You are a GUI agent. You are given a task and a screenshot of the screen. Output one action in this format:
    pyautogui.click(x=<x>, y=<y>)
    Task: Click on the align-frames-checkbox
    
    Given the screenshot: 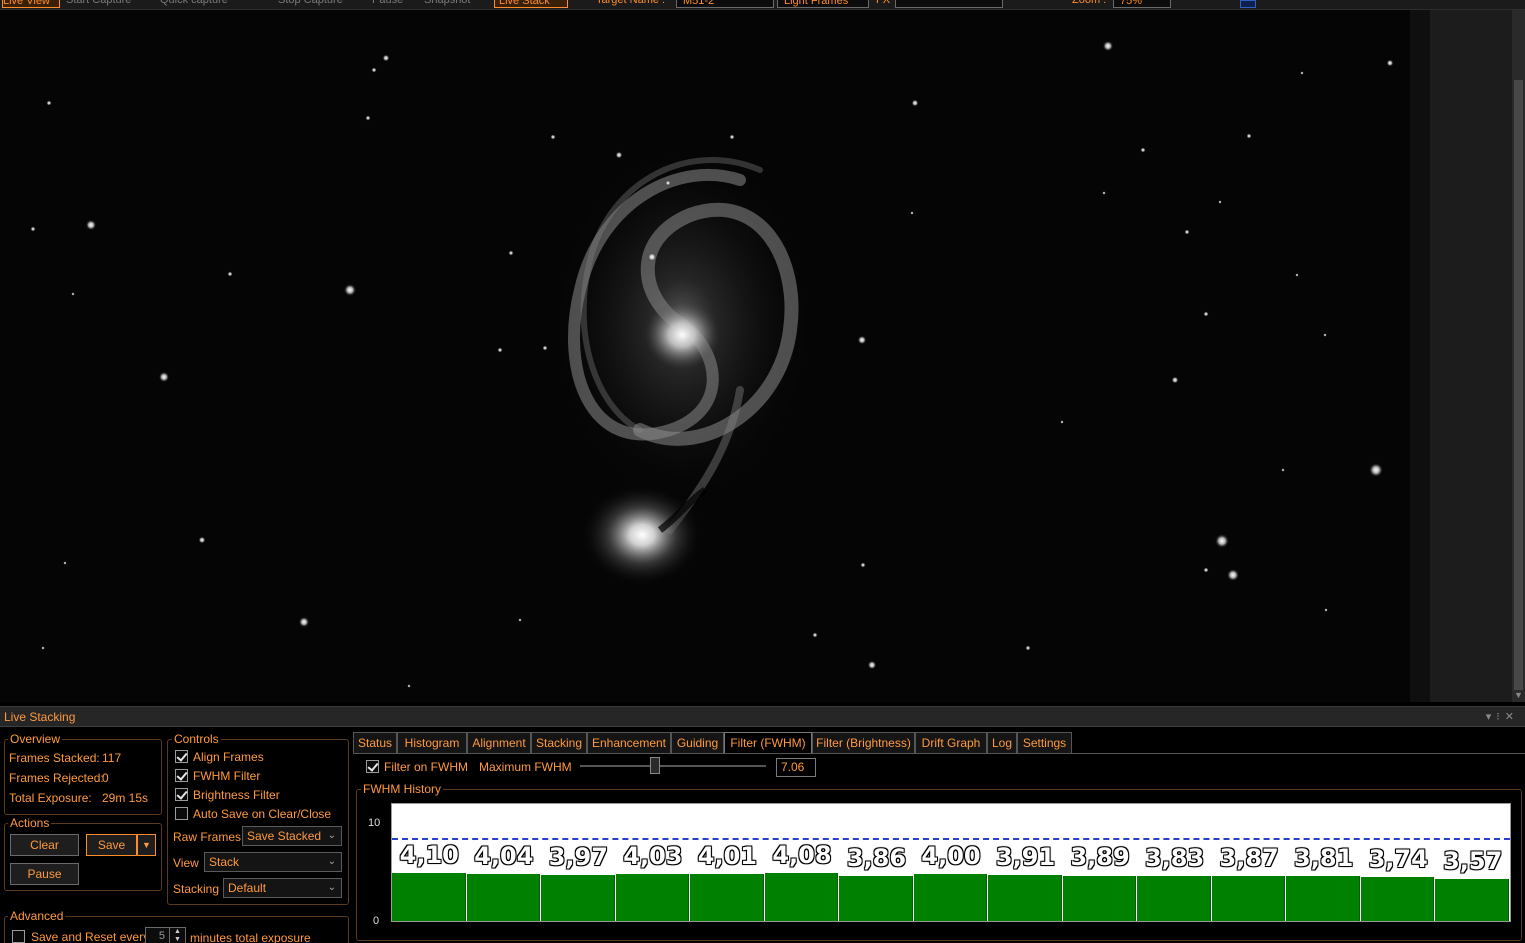 What is the action you would take?
    pyautogui.click(x=181, y=756)
    